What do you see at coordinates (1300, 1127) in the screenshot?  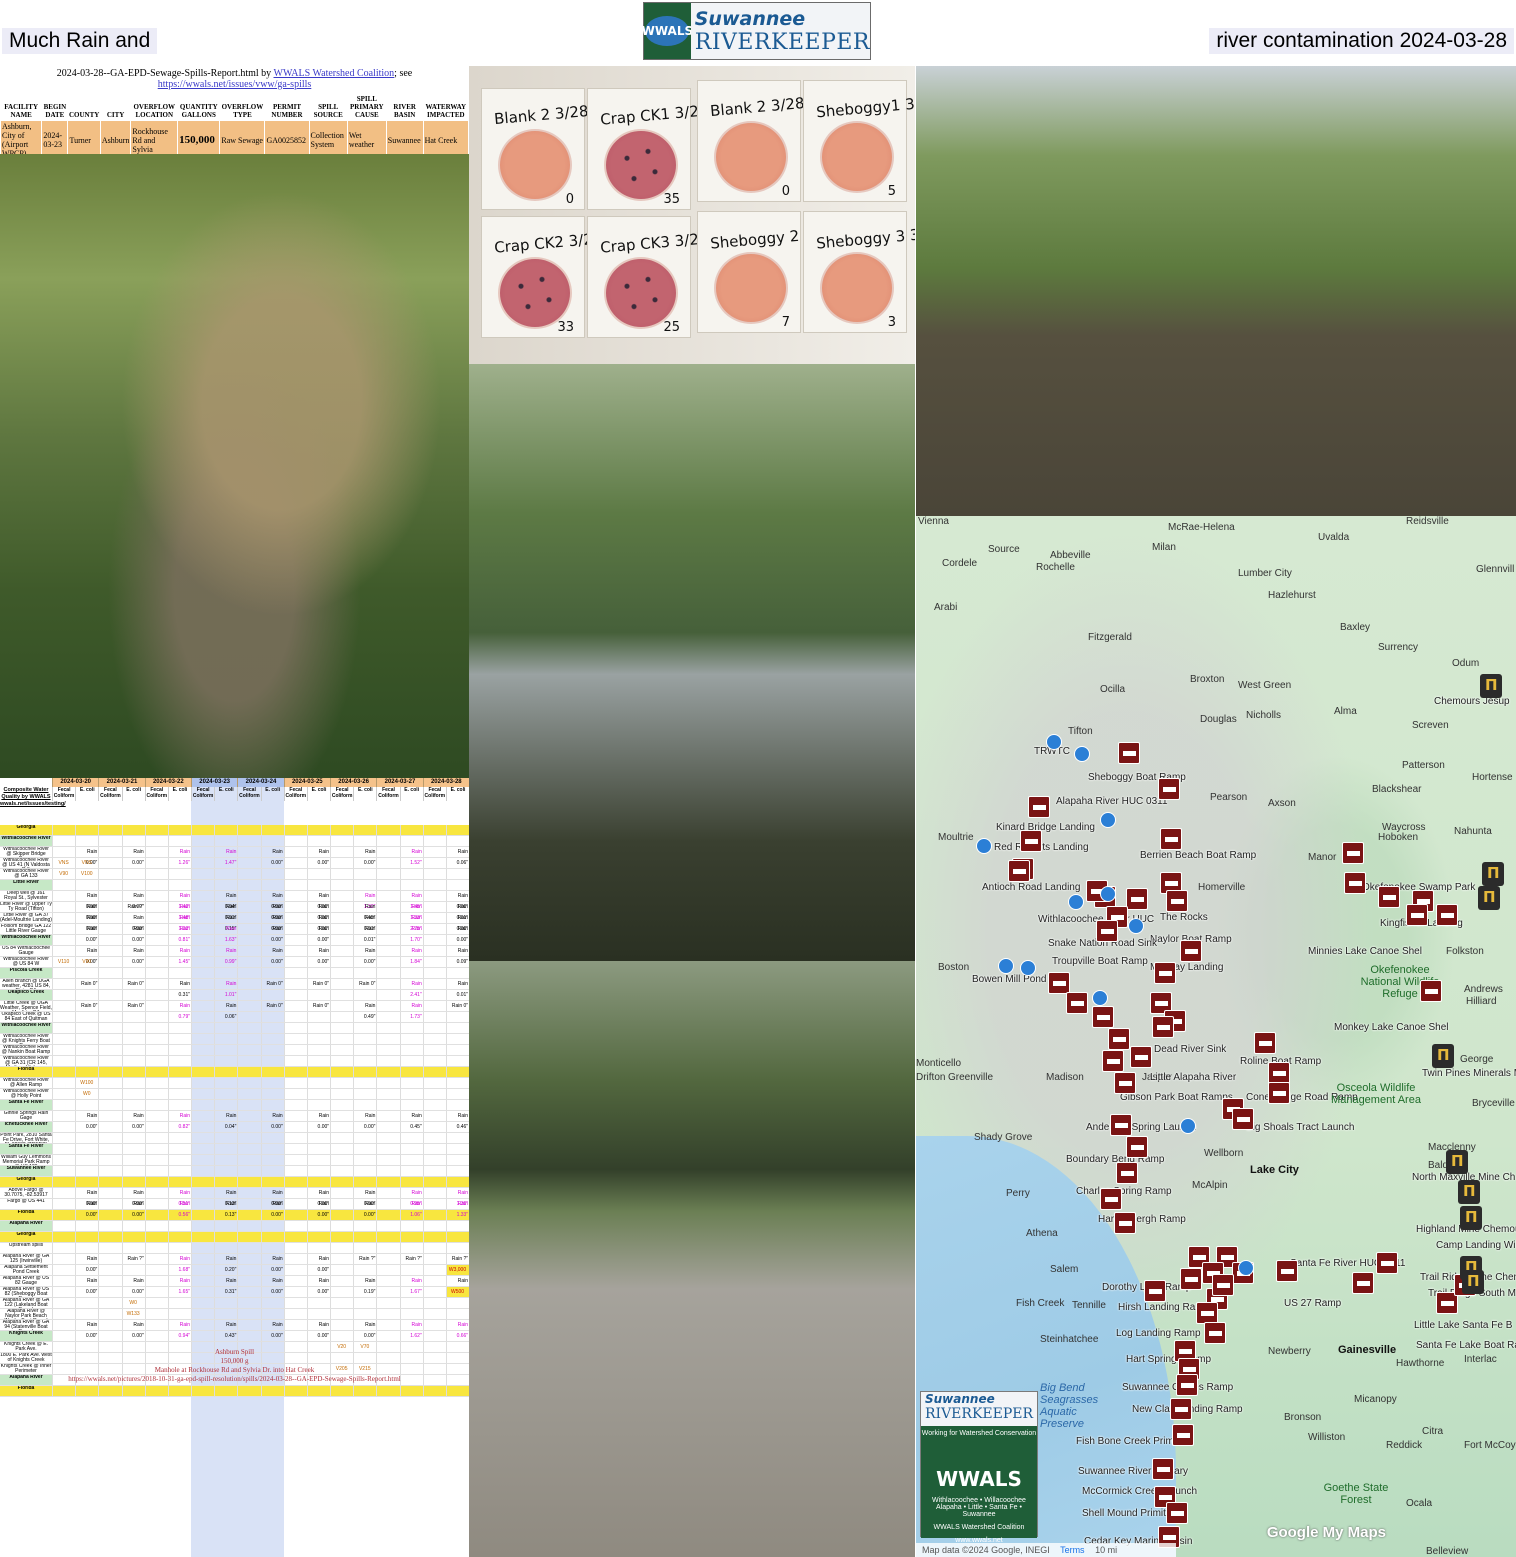 I see `map-site-label: Big Shoals Tract Launch` at bounding box center [1300, 1127].